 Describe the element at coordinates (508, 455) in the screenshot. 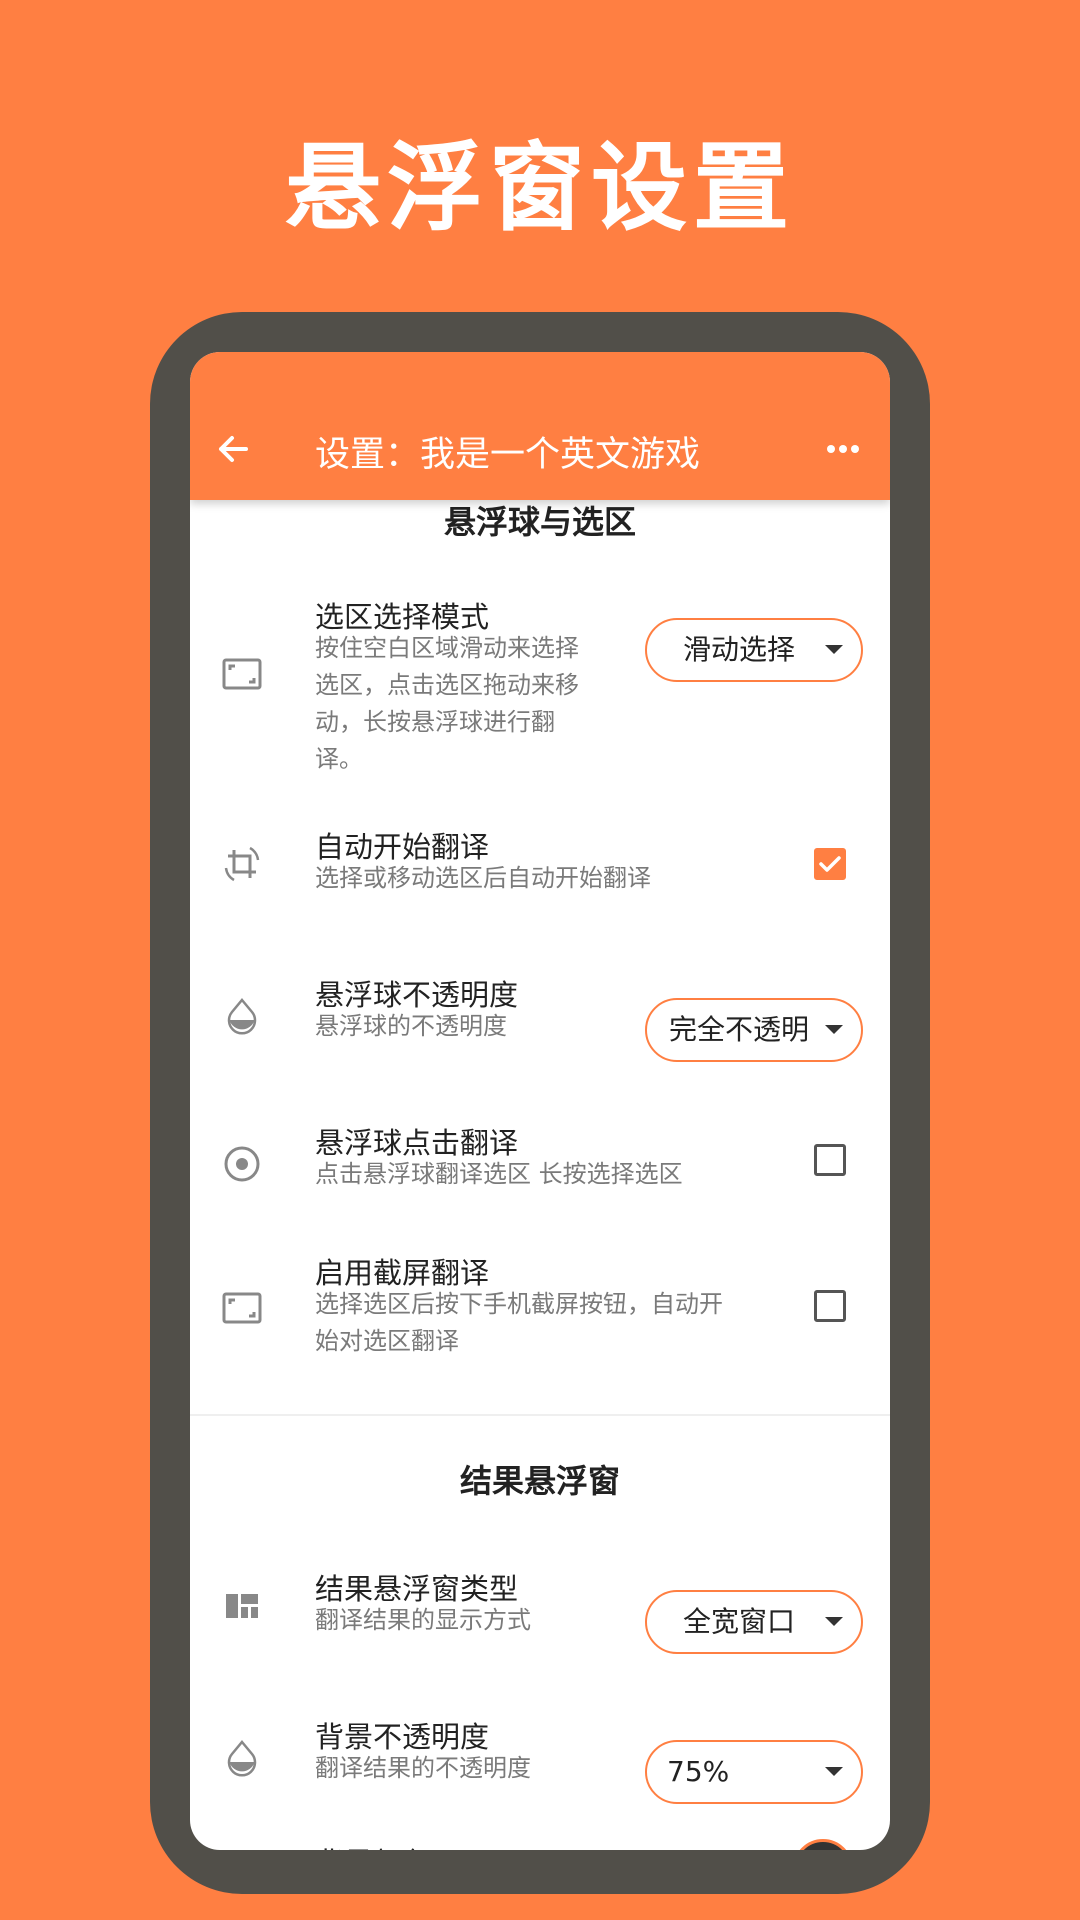

I see `page-title: 设置：我是一个英文游戏` at that location.